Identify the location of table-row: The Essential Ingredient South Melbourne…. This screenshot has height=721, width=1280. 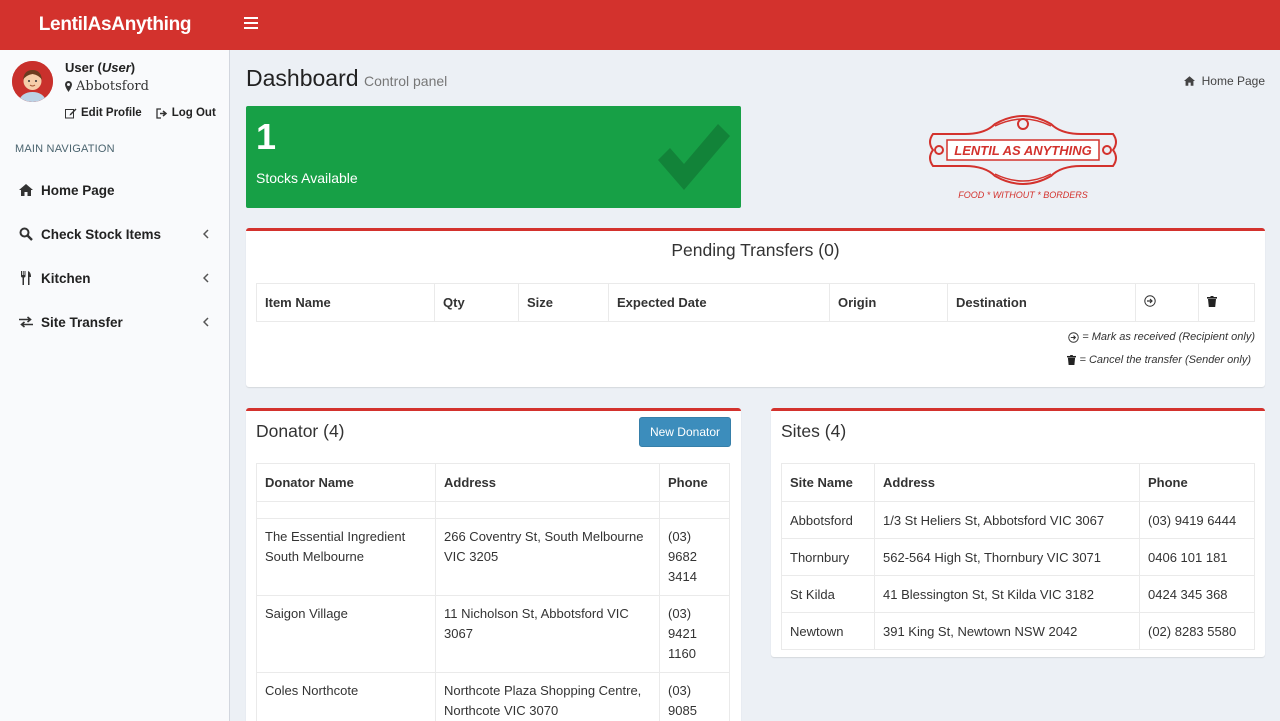
(493, 557).